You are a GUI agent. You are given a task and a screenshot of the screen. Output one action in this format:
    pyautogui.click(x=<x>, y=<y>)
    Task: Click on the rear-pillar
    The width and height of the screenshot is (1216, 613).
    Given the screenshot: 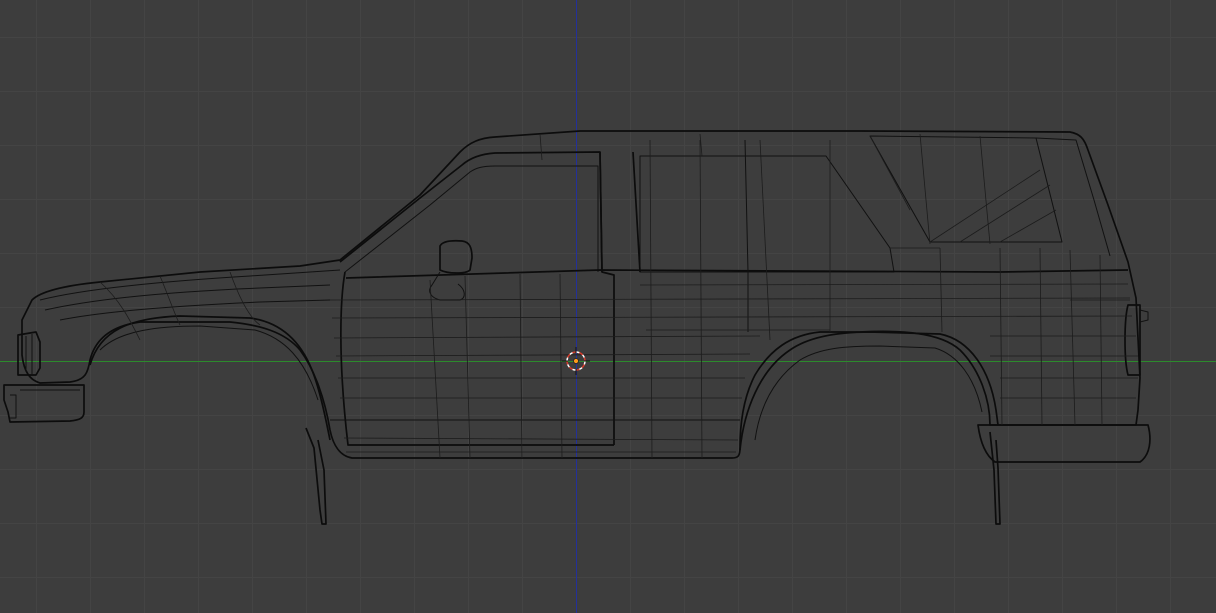 What is the action you would take?
    pyautogui.click(x=746, y=235)
    